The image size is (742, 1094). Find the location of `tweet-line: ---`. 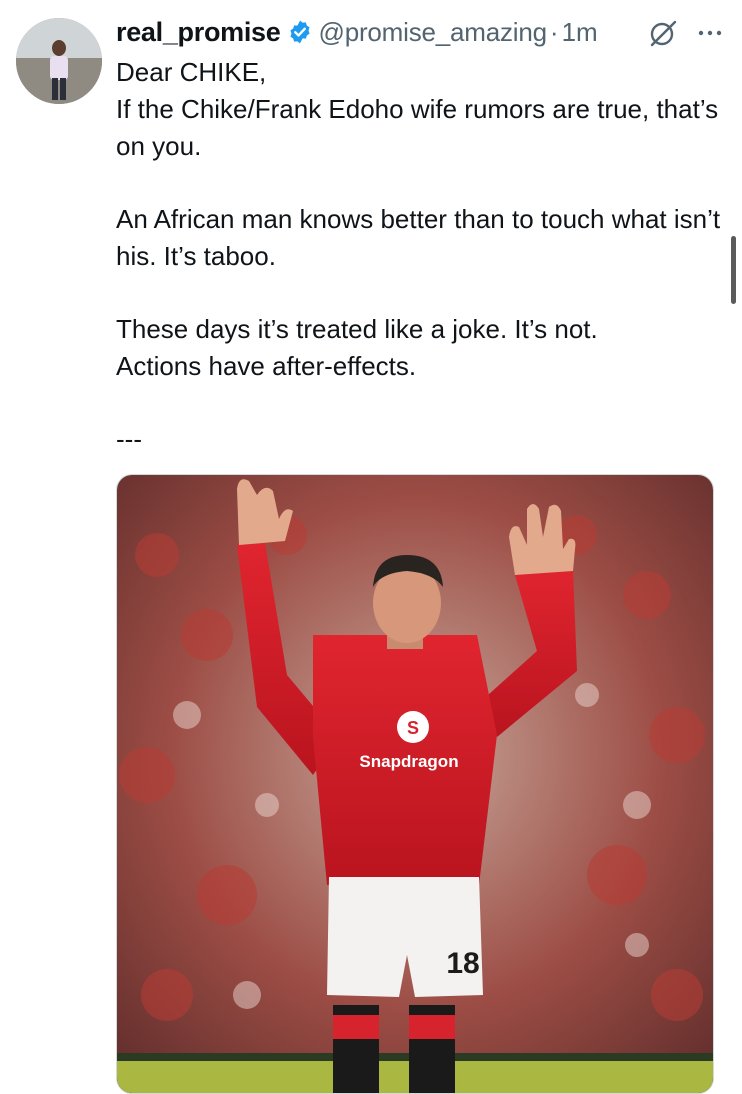

tweet-line: --- is located at coordinates (129, 439).